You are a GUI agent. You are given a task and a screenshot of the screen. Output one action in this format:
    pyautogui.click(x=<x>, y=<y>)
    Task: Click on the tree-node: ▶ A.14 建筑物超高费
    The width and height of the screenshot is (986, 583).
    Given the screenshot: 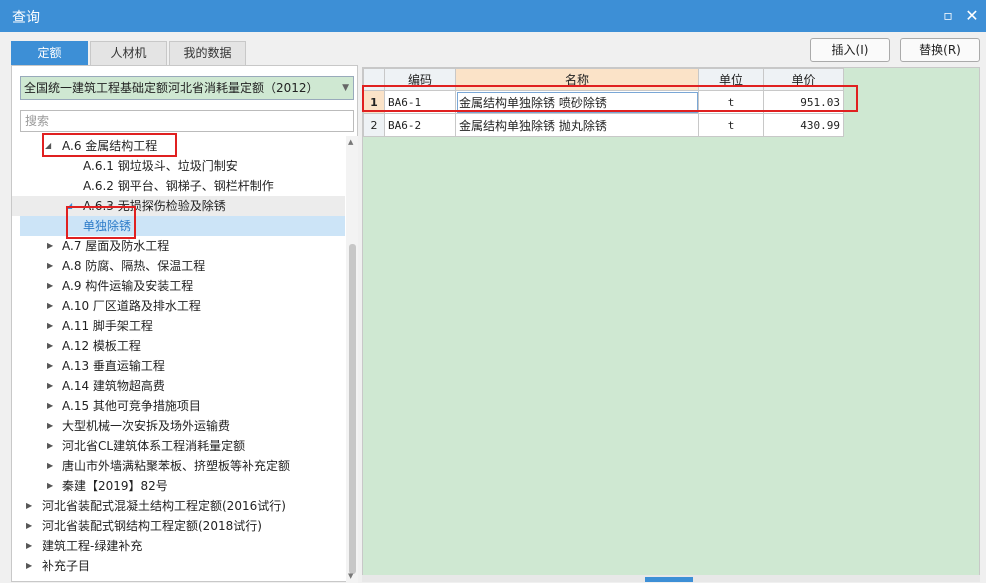 What is the action you would take?
    pyautogui.click(x=178, y=386)
    